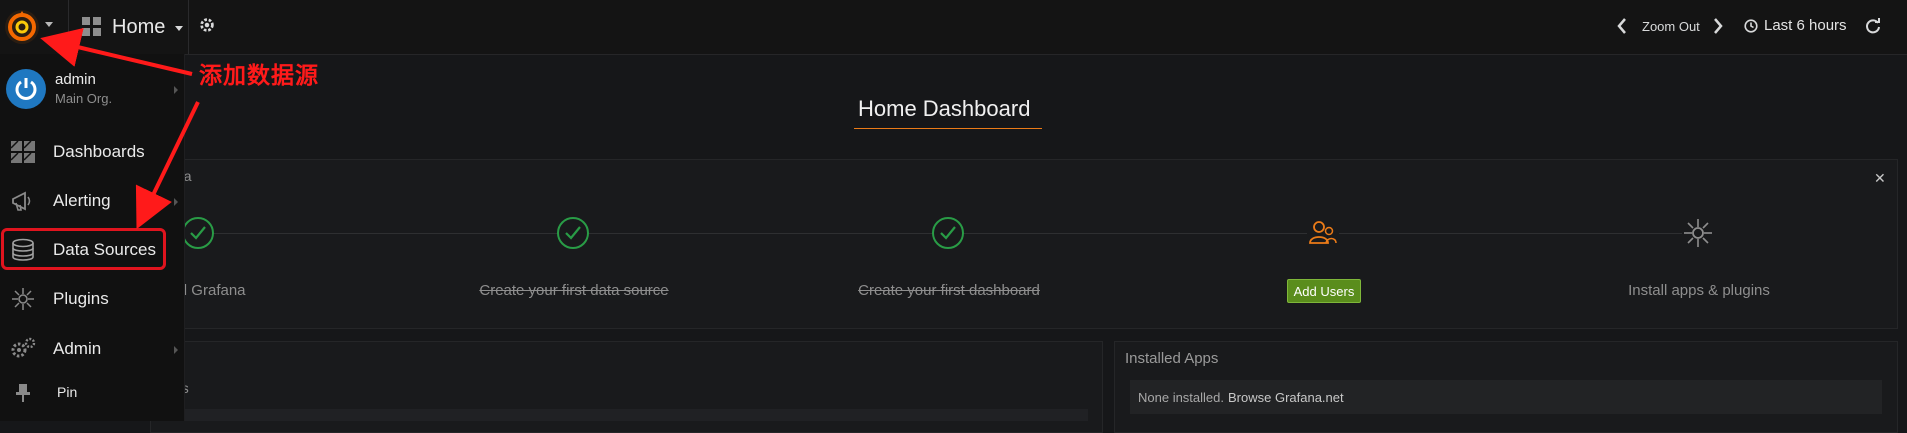 Image resolution: width=1907 pixels, height=433 pixels. I want to click on arrow-to-logo, so click(116, 51).